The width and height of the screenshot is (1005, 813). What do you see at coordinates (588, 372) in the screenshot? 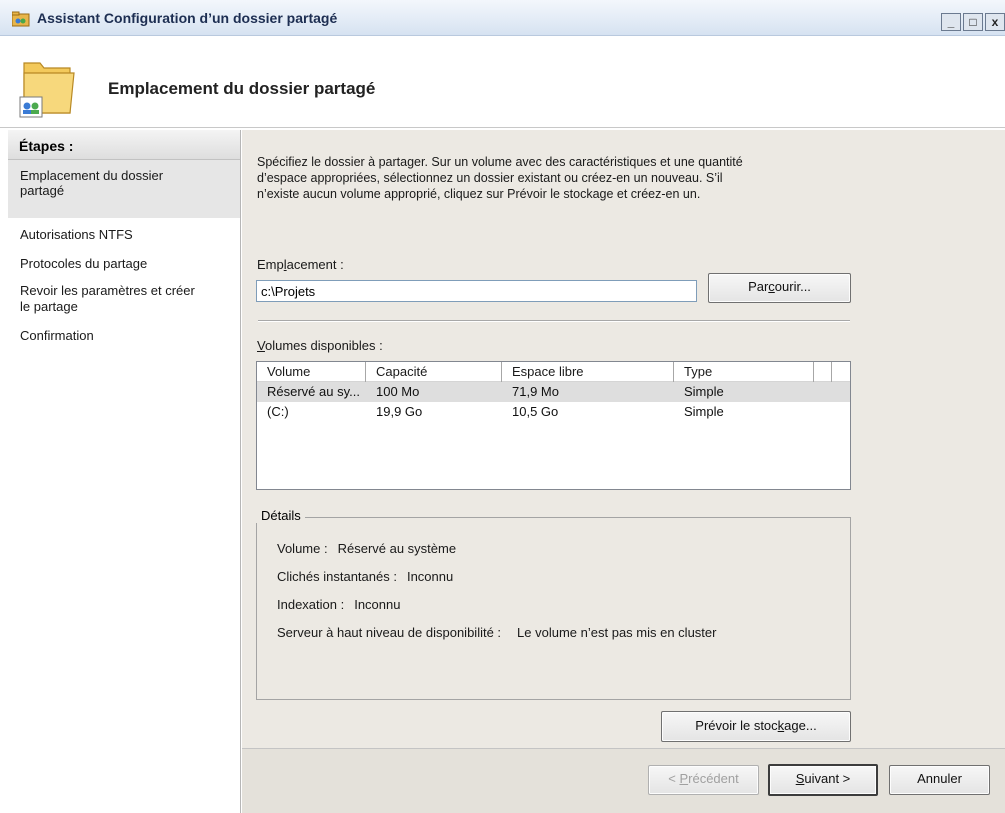
I see `column-header-free: Espace libre` at bounding box center [588, 372].